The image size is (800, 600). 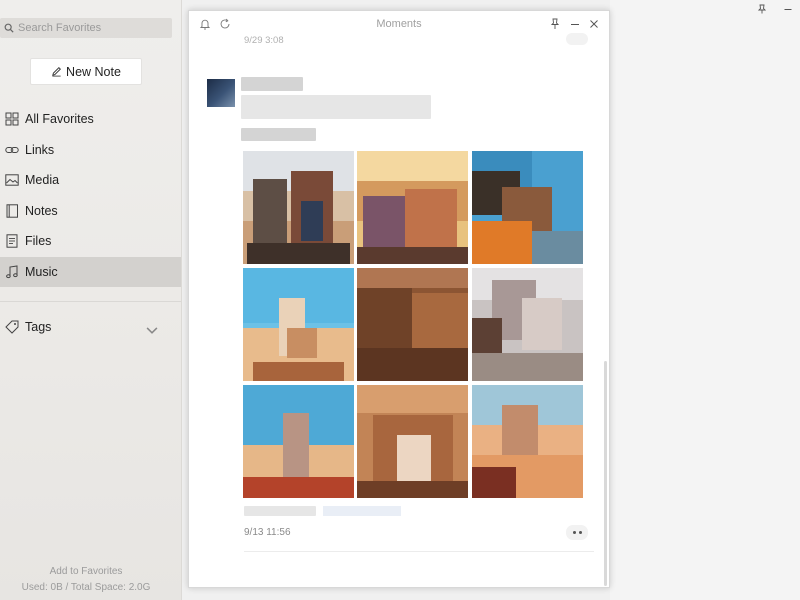 I want to click on music-note-icon, so click(x=12, y=272).